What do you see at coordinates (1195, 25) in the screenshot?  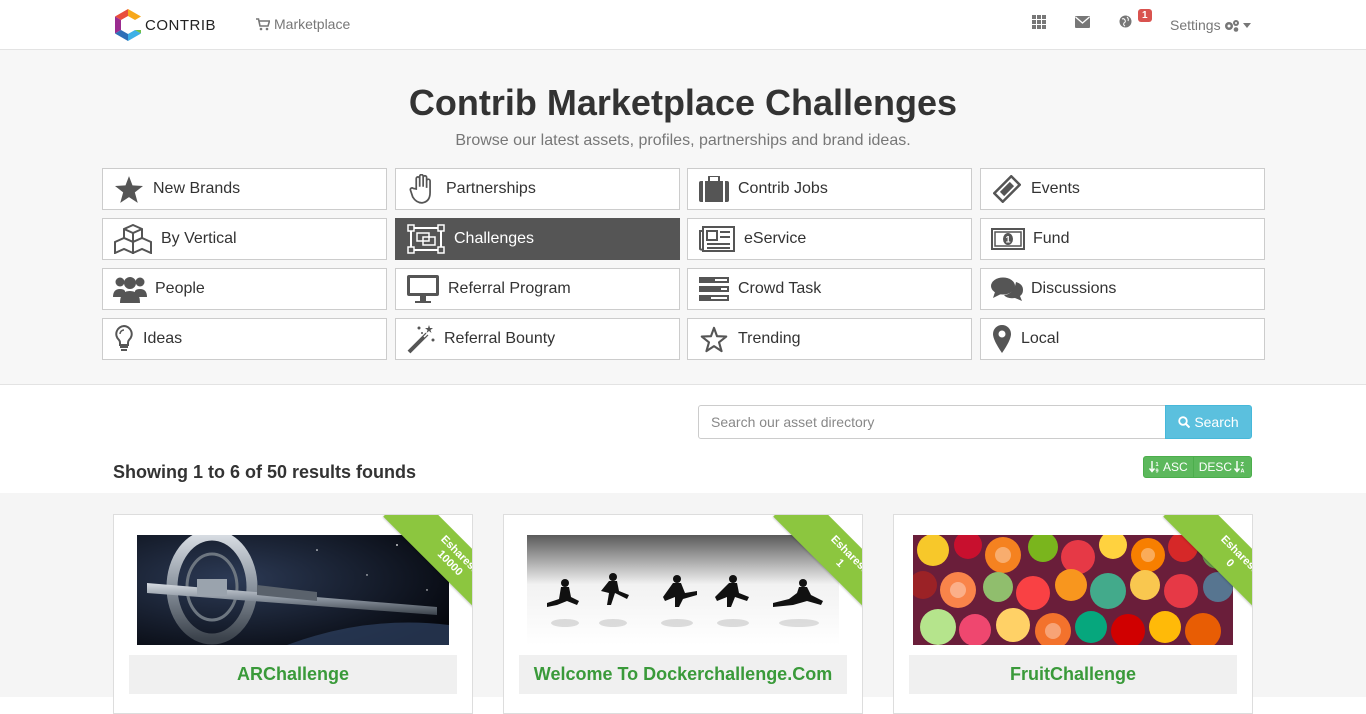 I see `settings-label: Settings` at bounding box center [1195, 25].